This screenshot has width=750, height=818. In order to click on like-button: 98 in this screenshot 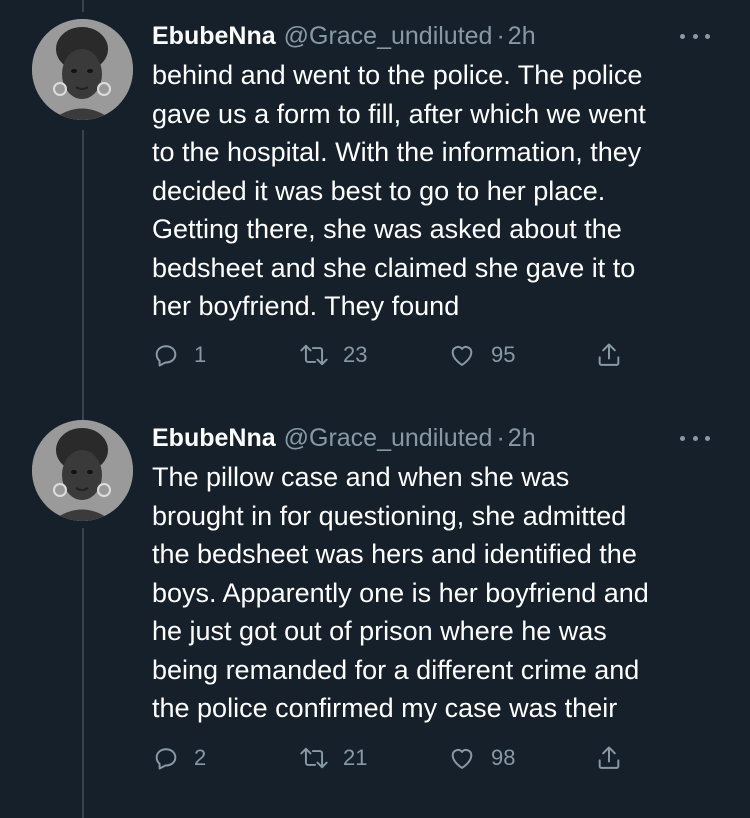, I will do `click(481, 758)`.